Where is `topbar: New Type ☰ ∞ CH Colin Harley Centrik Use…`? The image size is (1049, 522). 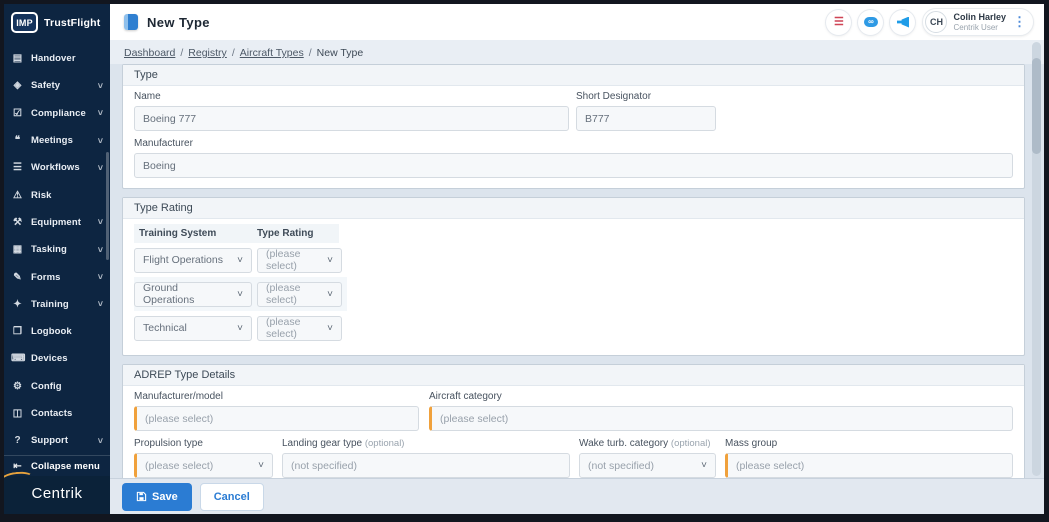
topbar: New Type ☰ ∞ CH Colin Harley Centrik Use… is located at coordinates (577, 22).